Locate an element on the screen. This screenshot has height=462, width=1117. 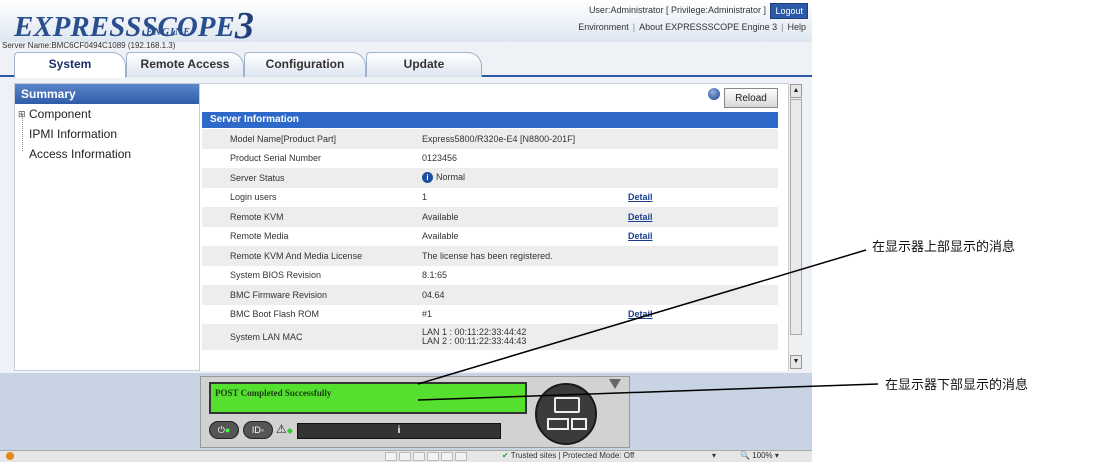
annotation-bottom-message: 在显示器下部显示的消息 is located at coordinates (957, 385).